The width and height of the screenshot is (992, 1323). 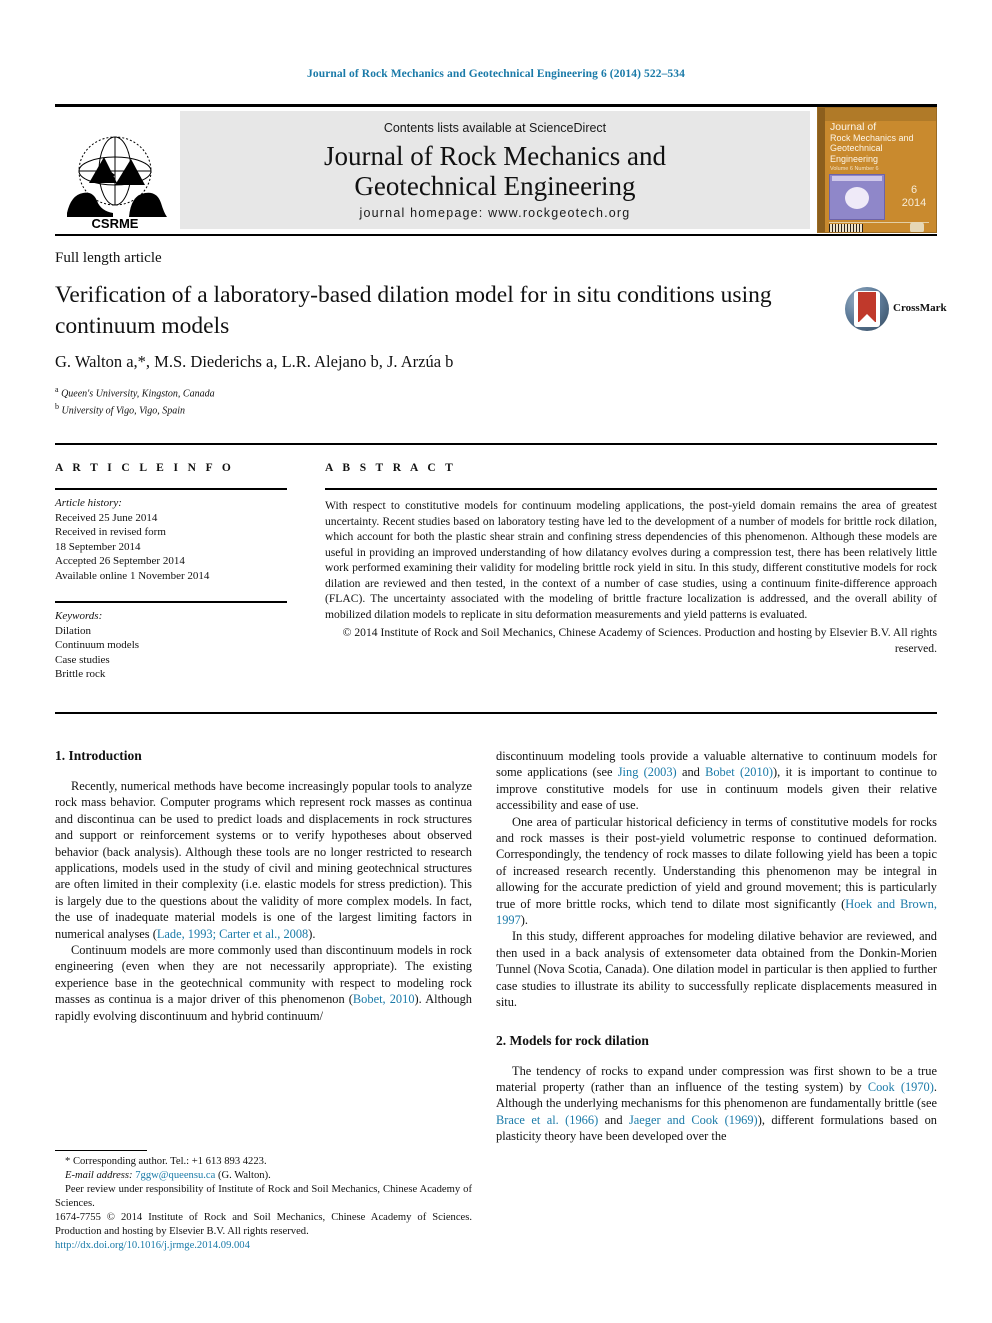 I want to click on email-link: 7ggw@queensu.ca, so click(x=175, y=1175).